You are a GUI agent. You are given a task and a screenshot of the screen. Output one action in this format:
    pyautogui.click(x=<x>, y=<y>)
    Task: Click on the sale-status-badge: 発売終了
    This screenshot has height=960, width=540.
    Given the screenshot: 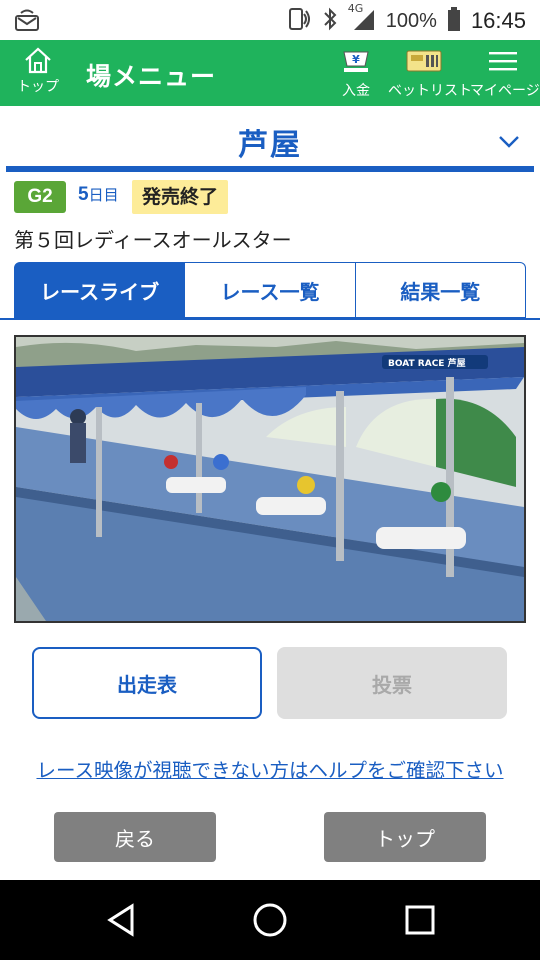 What is the action you would take?
    pyautogui.click(x=180, y=197)
    